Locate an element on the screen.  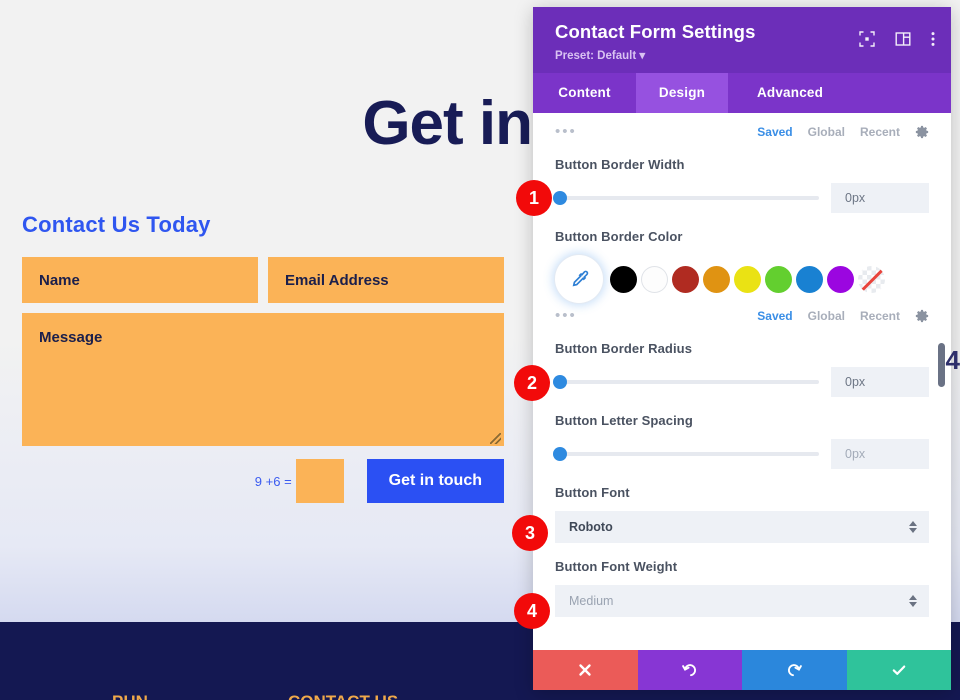
footer-text-left: PHN is located at coordinates (130, 696).